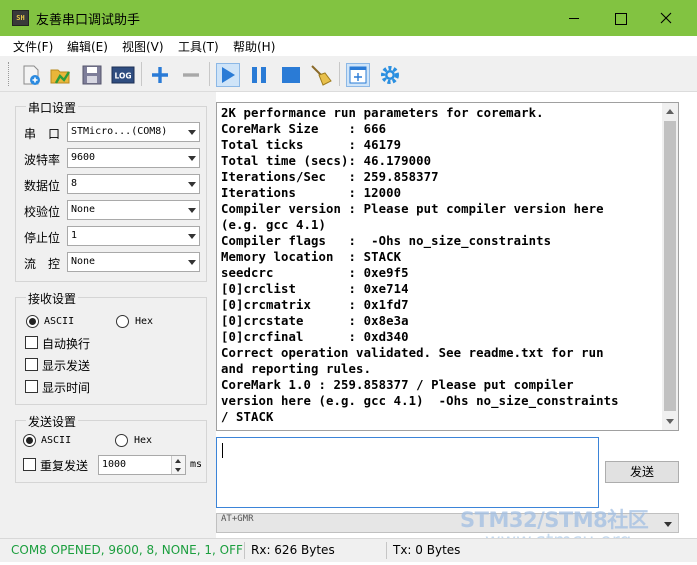  I want to click on vertical-scrollbar, so click(670, 266).